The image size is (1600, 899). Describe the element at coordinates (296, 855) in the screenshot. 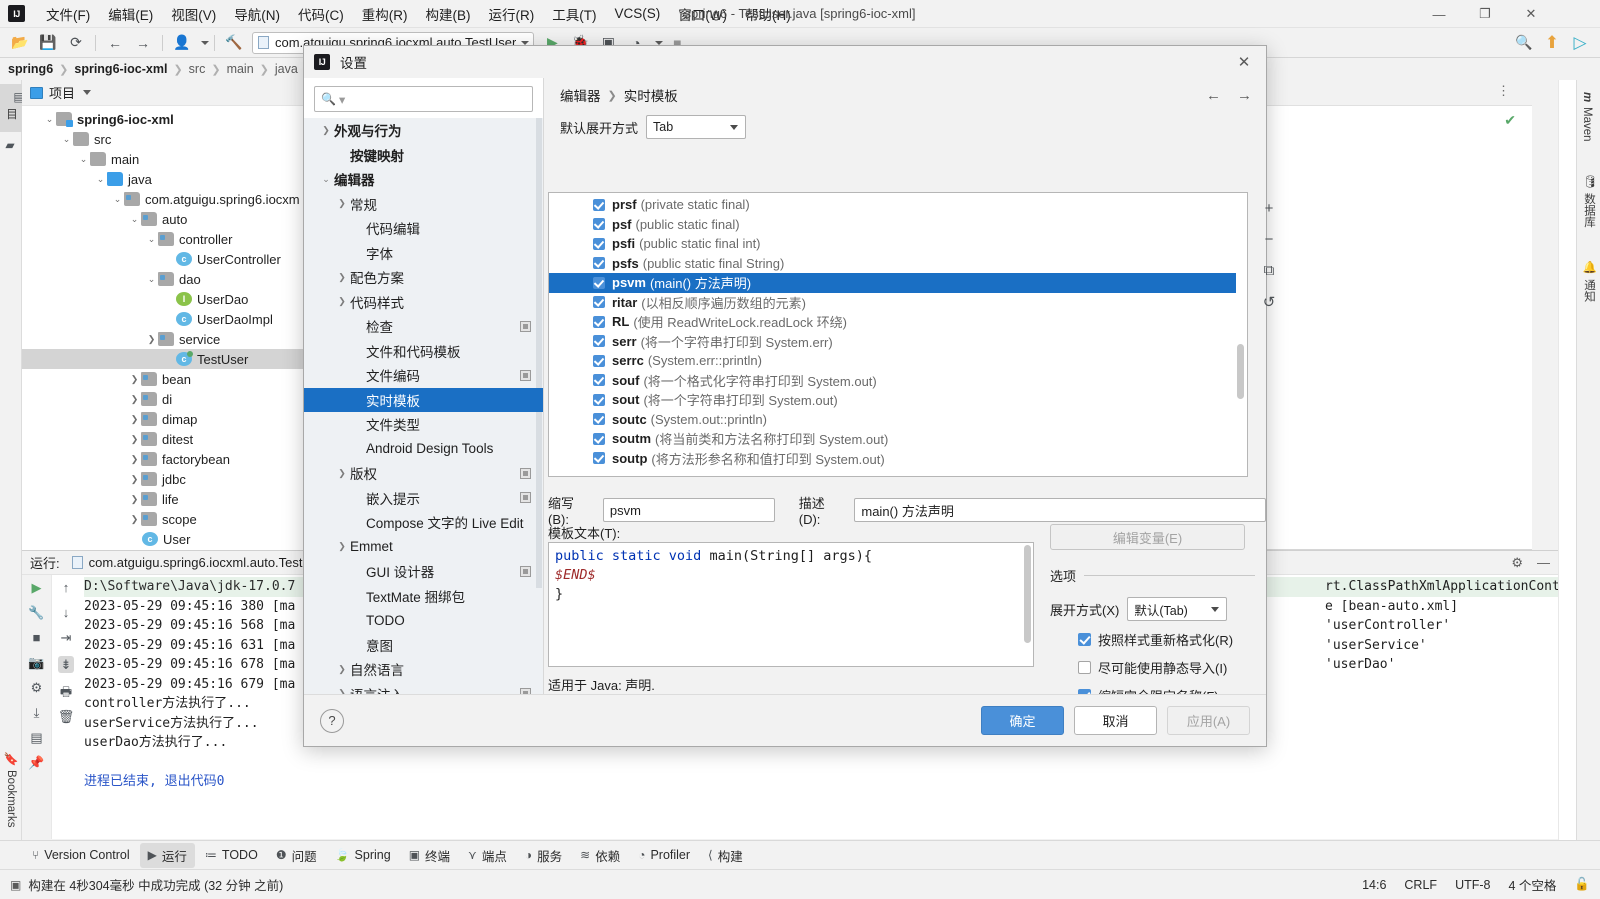

I see `bottom-tab---: ❶ 问题` at that location.